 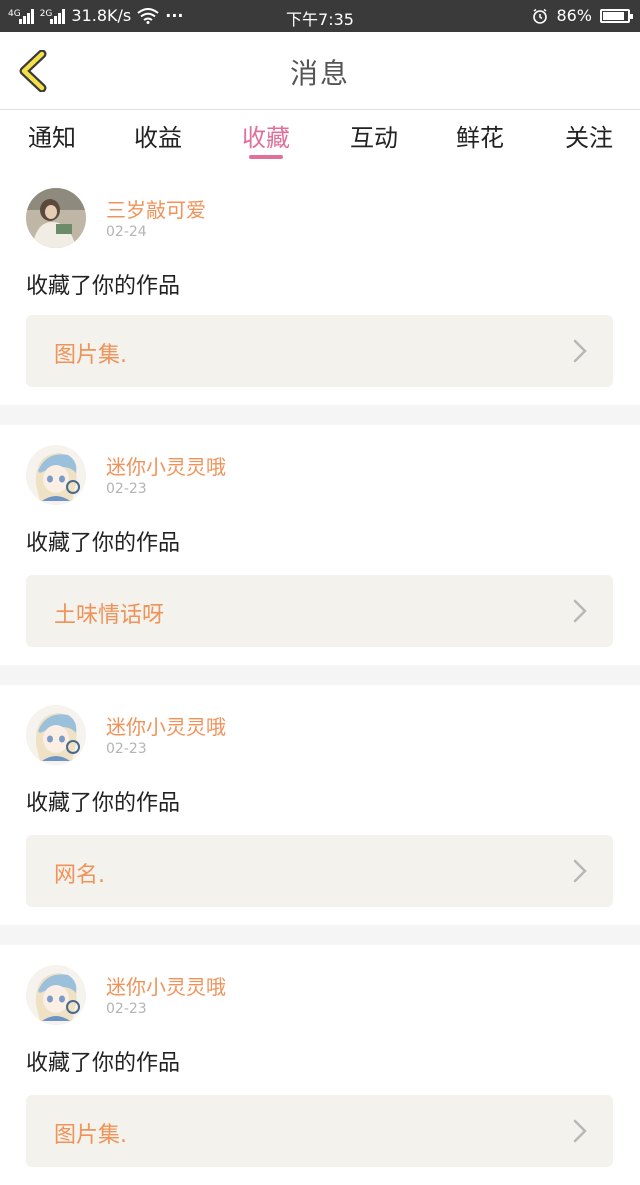 What do you see at coordinates (374, 135) in the screenshot?
I see `tab-interaction: 互动` at bounding box center [374, 135].